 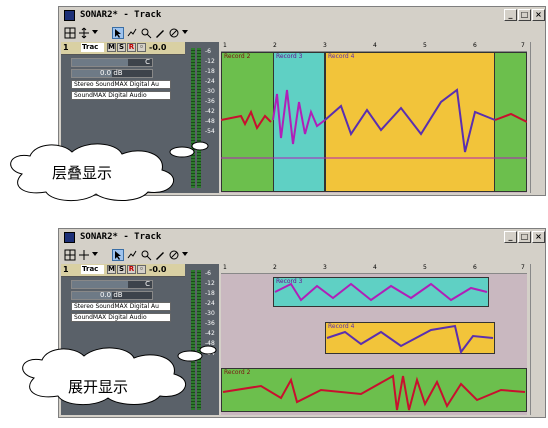 What do you see at coordinates (82, 173) in the screenshot?
I see `callout-label-layered: 层叠显示` at bounding box center [82, 173].